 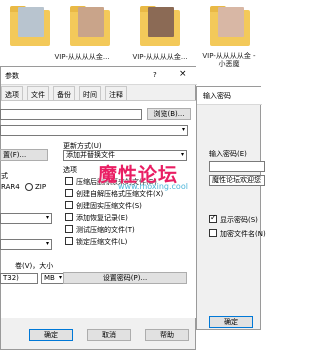 I want to click on show-password-checkbox: ✓, so click(x=213, y=218).